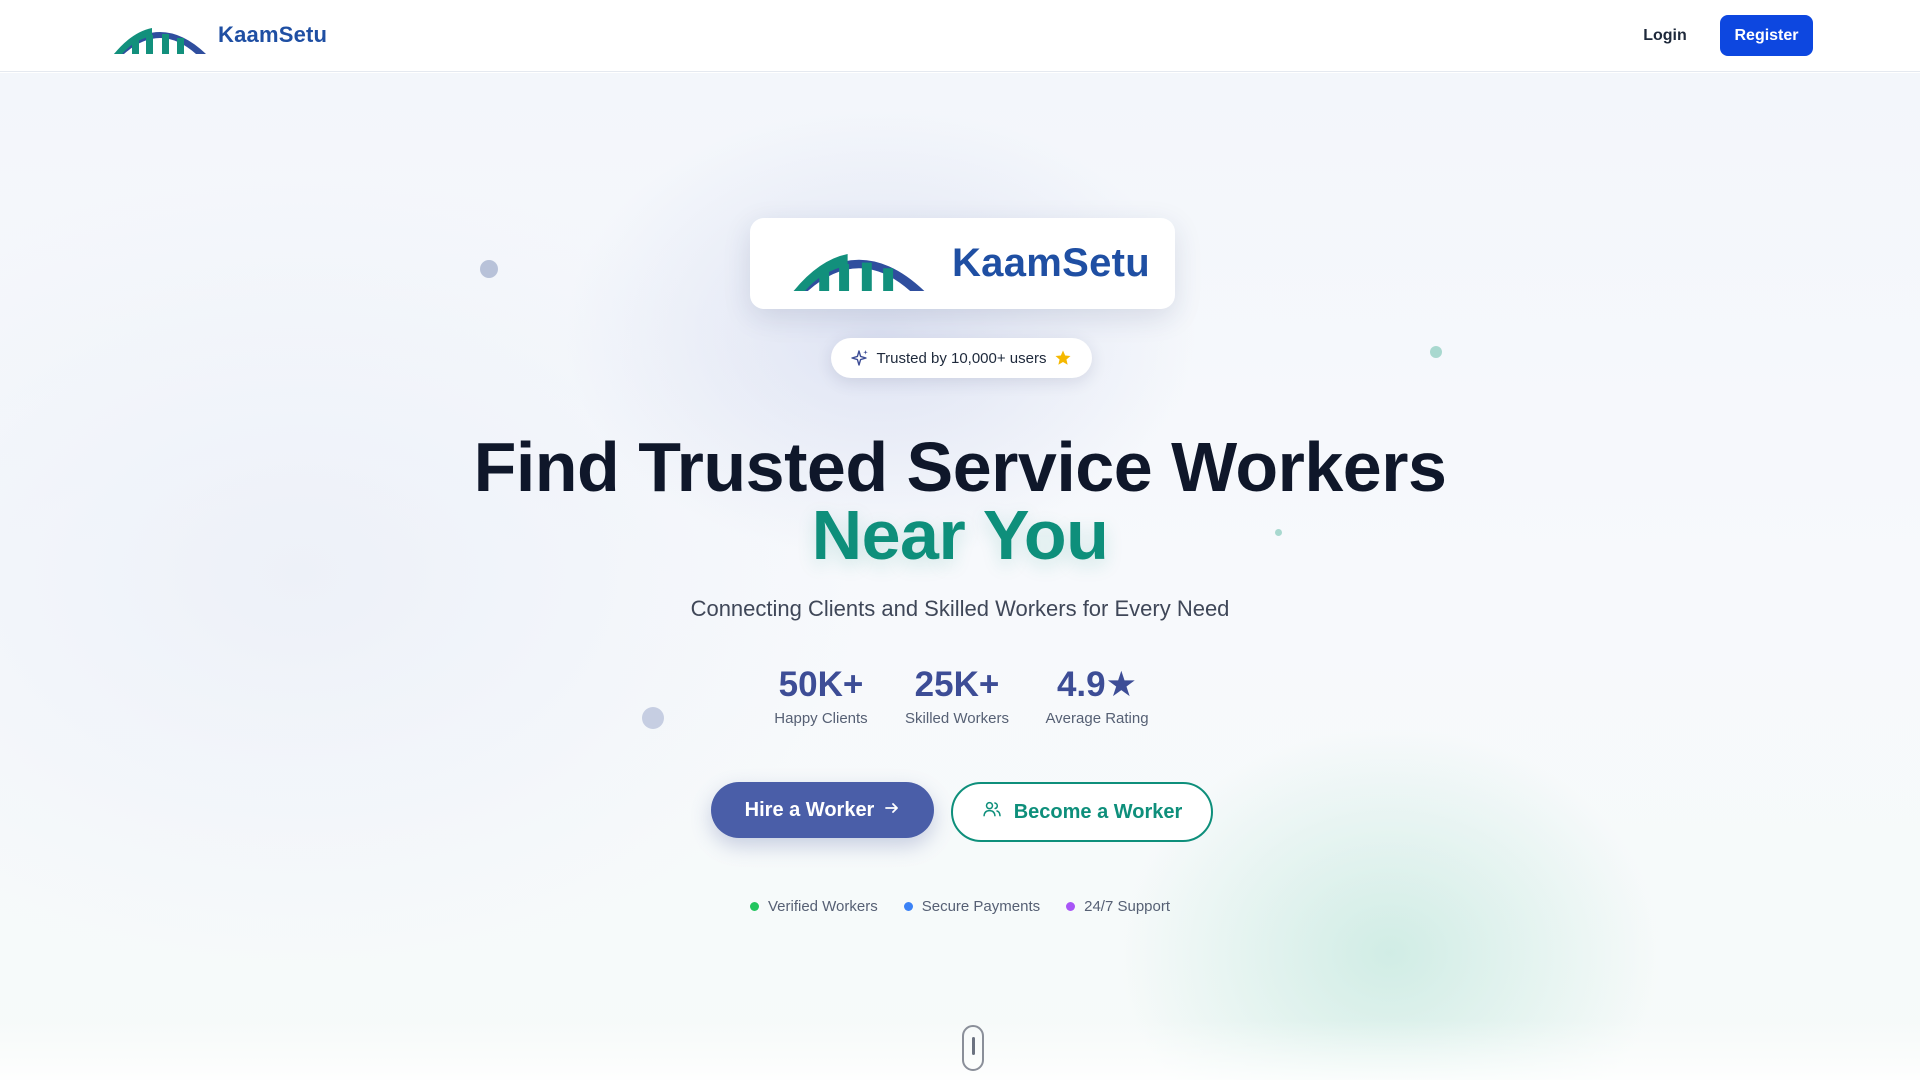 Image resolution: width=1920 pixels, height=1080 pixels. I want to click on hero-headline-accent: Near You, so click(960, 535).